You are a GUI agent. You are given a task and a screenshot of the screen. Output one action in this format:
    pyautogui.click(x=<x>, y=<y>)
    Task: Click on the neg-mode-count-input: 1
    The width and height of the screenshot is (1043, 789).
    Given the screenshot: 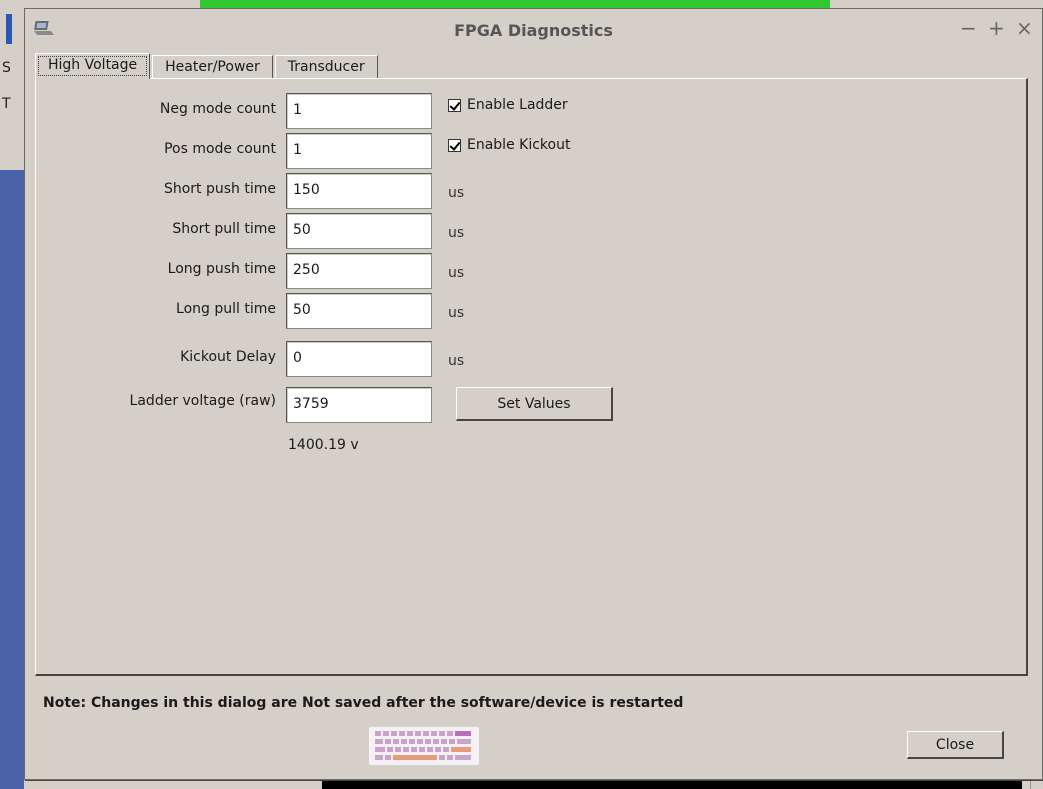 What is the action you would take?
    pyautogui.click(x=359, y=111)
    